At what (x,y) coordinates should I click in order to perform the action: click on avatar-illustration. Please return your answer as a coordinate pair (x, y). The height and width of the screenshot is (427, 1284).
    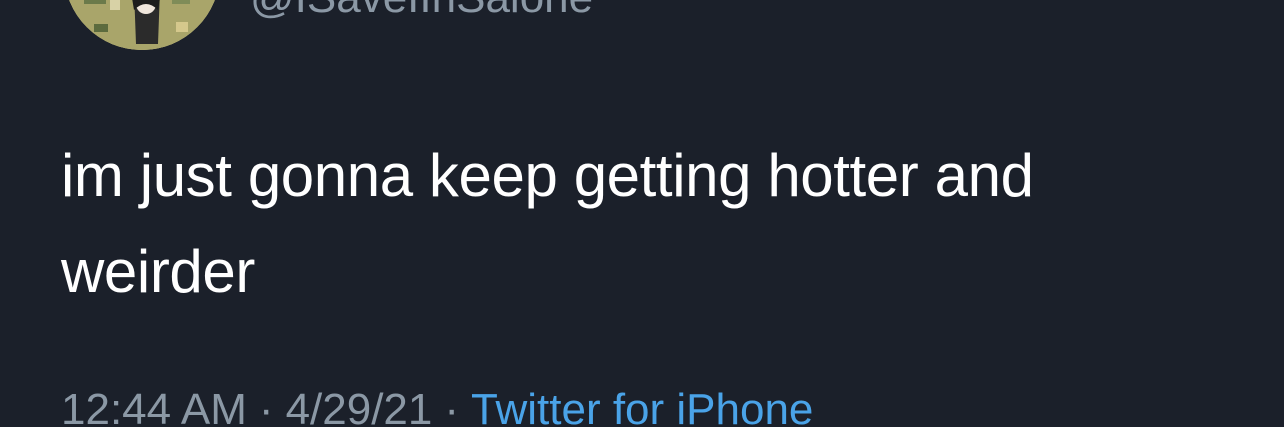
    Looking at the image, I should click on (142, 25).